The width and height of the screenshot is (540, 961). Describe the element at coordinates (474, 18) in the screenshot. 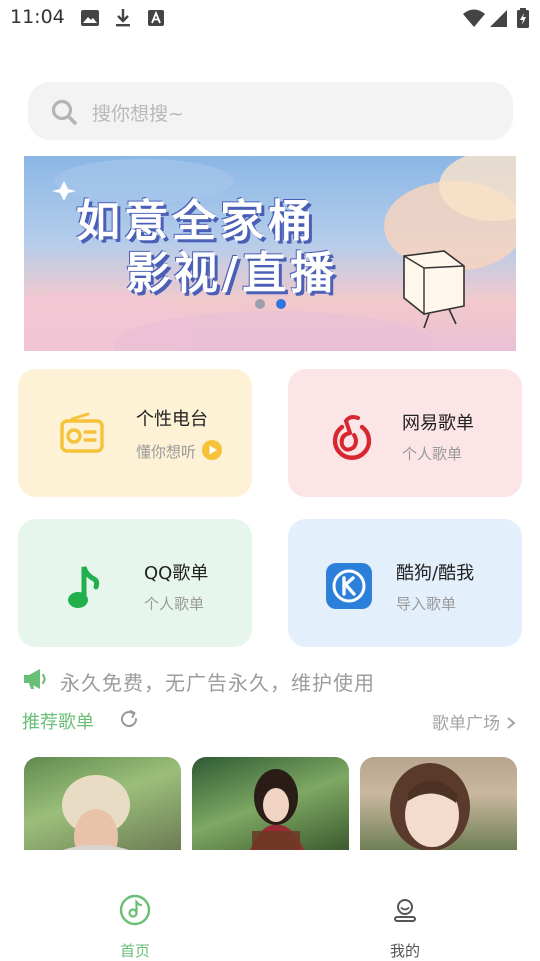

I see `wifi-icon` at that location.